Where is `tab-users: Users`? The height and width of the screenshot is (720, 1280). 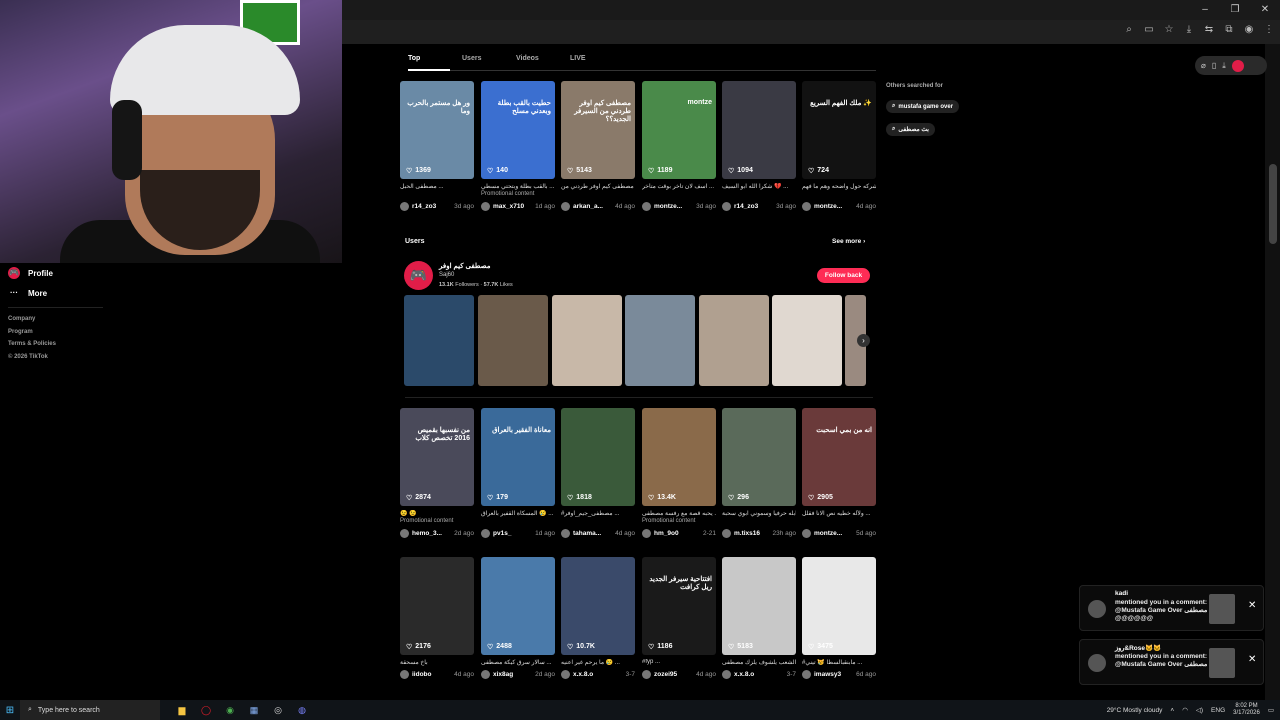 tab-users: Users is located at coordinates (489, 61).